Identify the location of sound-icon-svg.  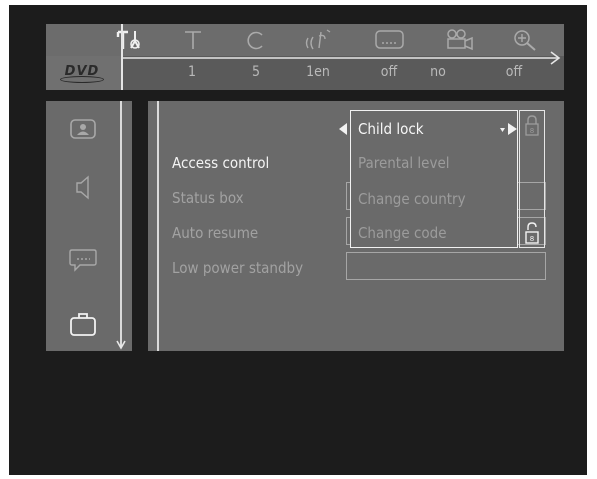
(82, 187).